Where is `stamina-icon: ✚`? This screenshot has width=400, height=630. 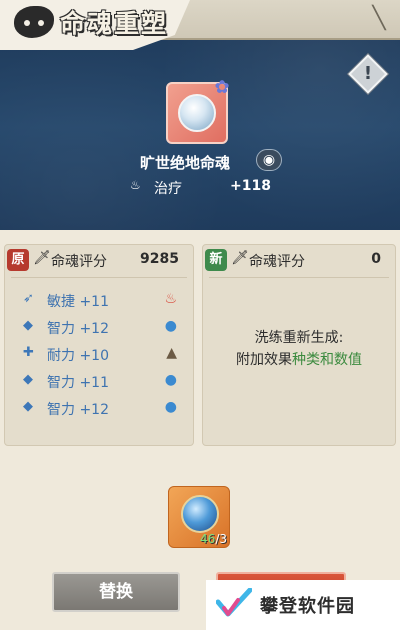 stamina-icon: ✚ is located at coordinates (28, 352).